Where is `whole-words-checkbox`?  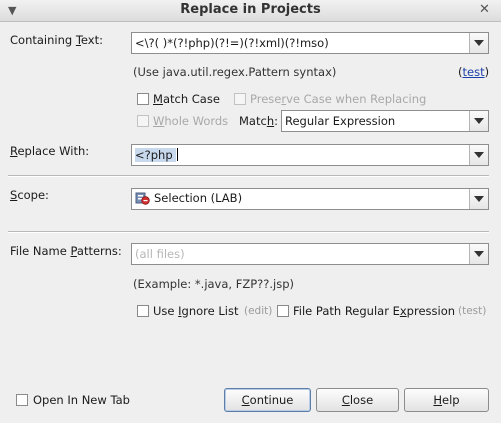 whole-words-checkbox is located at coordinates (143, 121).